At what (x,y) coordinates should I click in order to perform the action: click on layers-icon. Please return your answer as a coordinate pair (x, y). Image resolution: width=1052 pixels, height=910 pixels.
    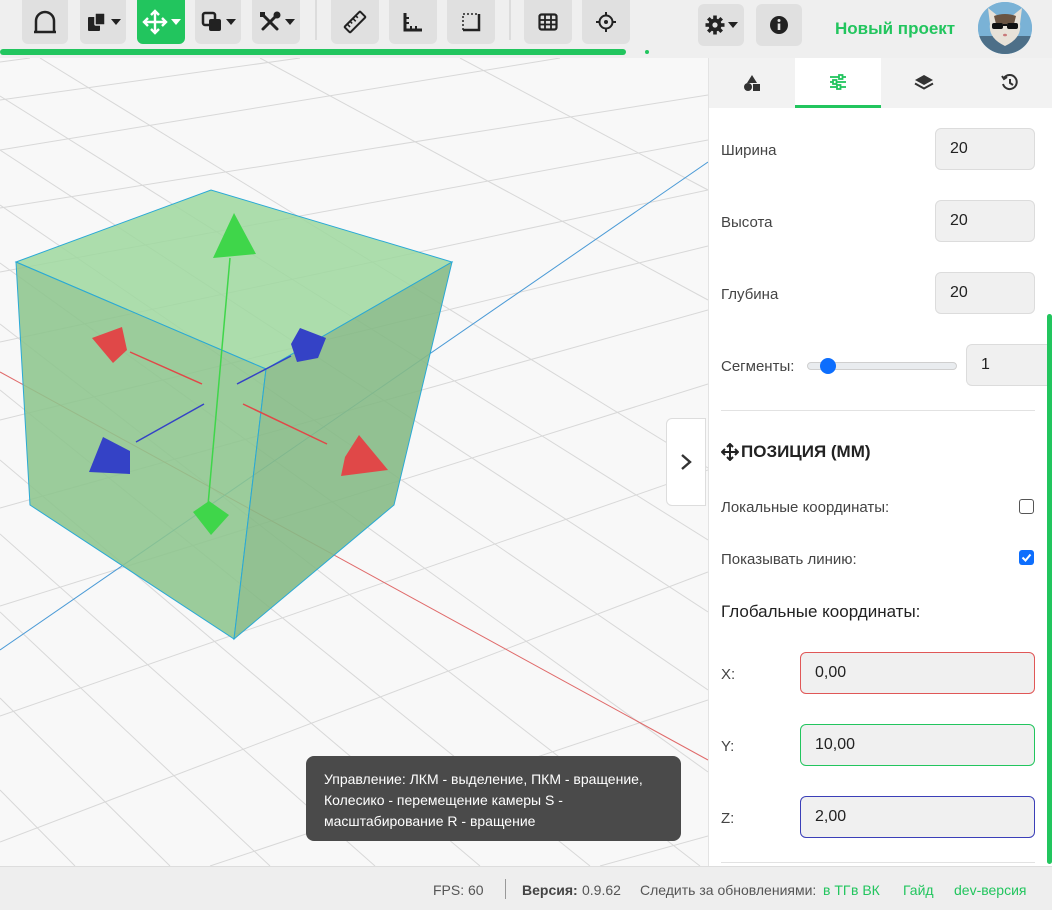
    Looking at the image, I should click on (924, 82).